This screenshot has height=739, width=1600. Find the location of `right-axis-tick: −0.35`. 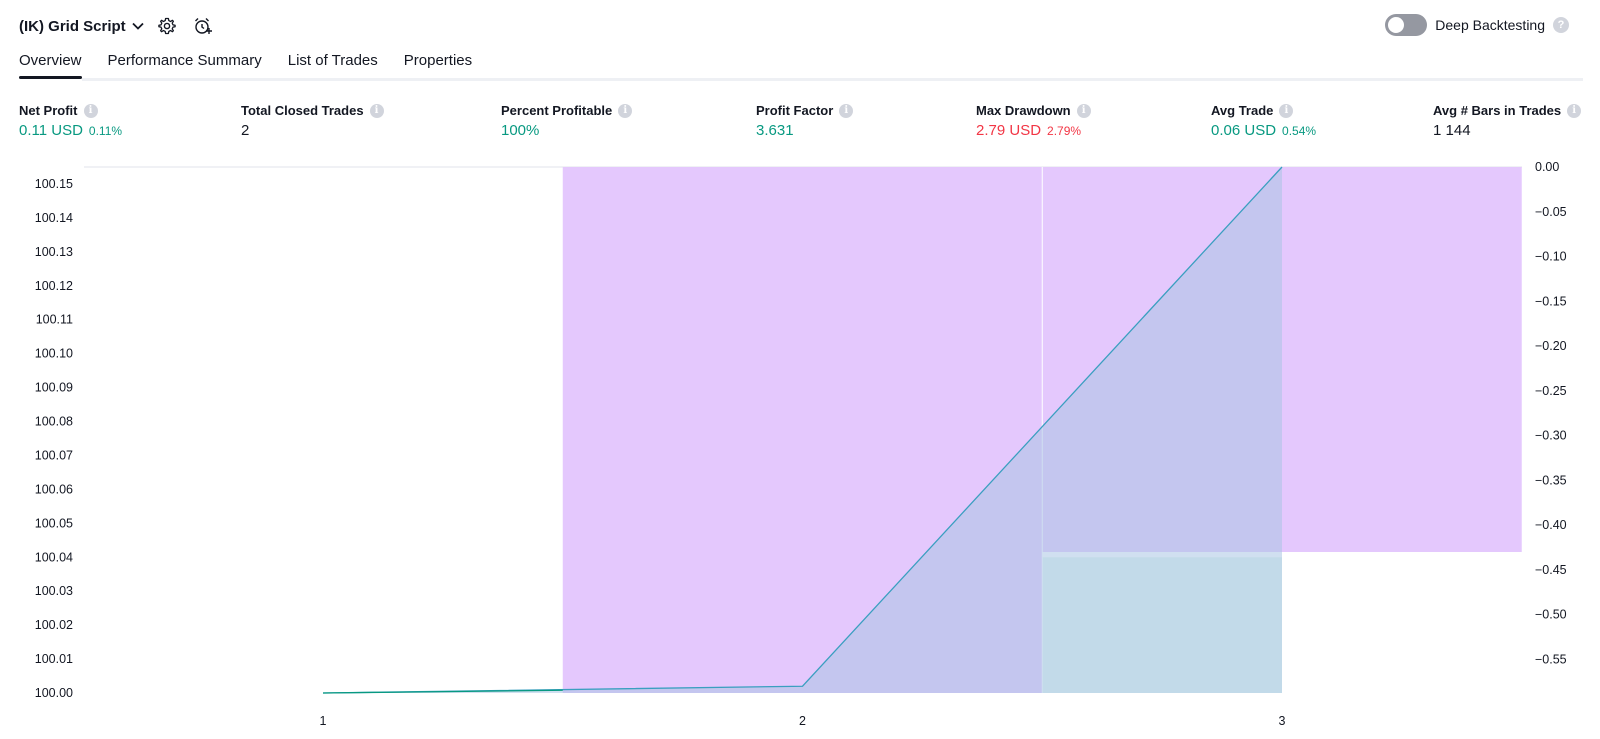

right-axis-tick: −0.35 is located at coordinates (1551, 480).